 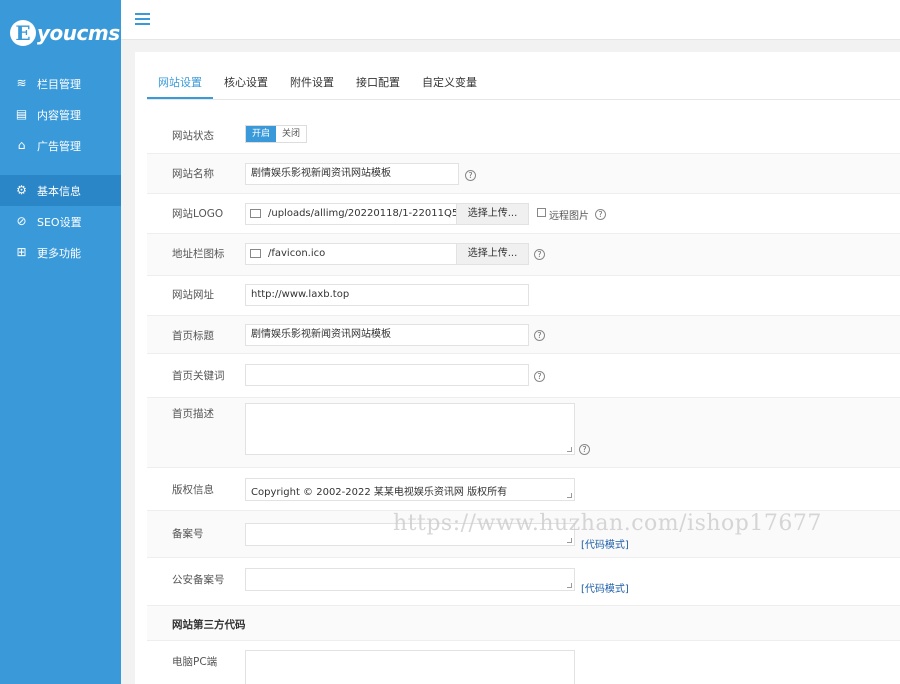 What do you see at coordinates (198, 580) in the screenshot?
I see `police-record-label: 公安备案号` at bounding box center [198, 580].